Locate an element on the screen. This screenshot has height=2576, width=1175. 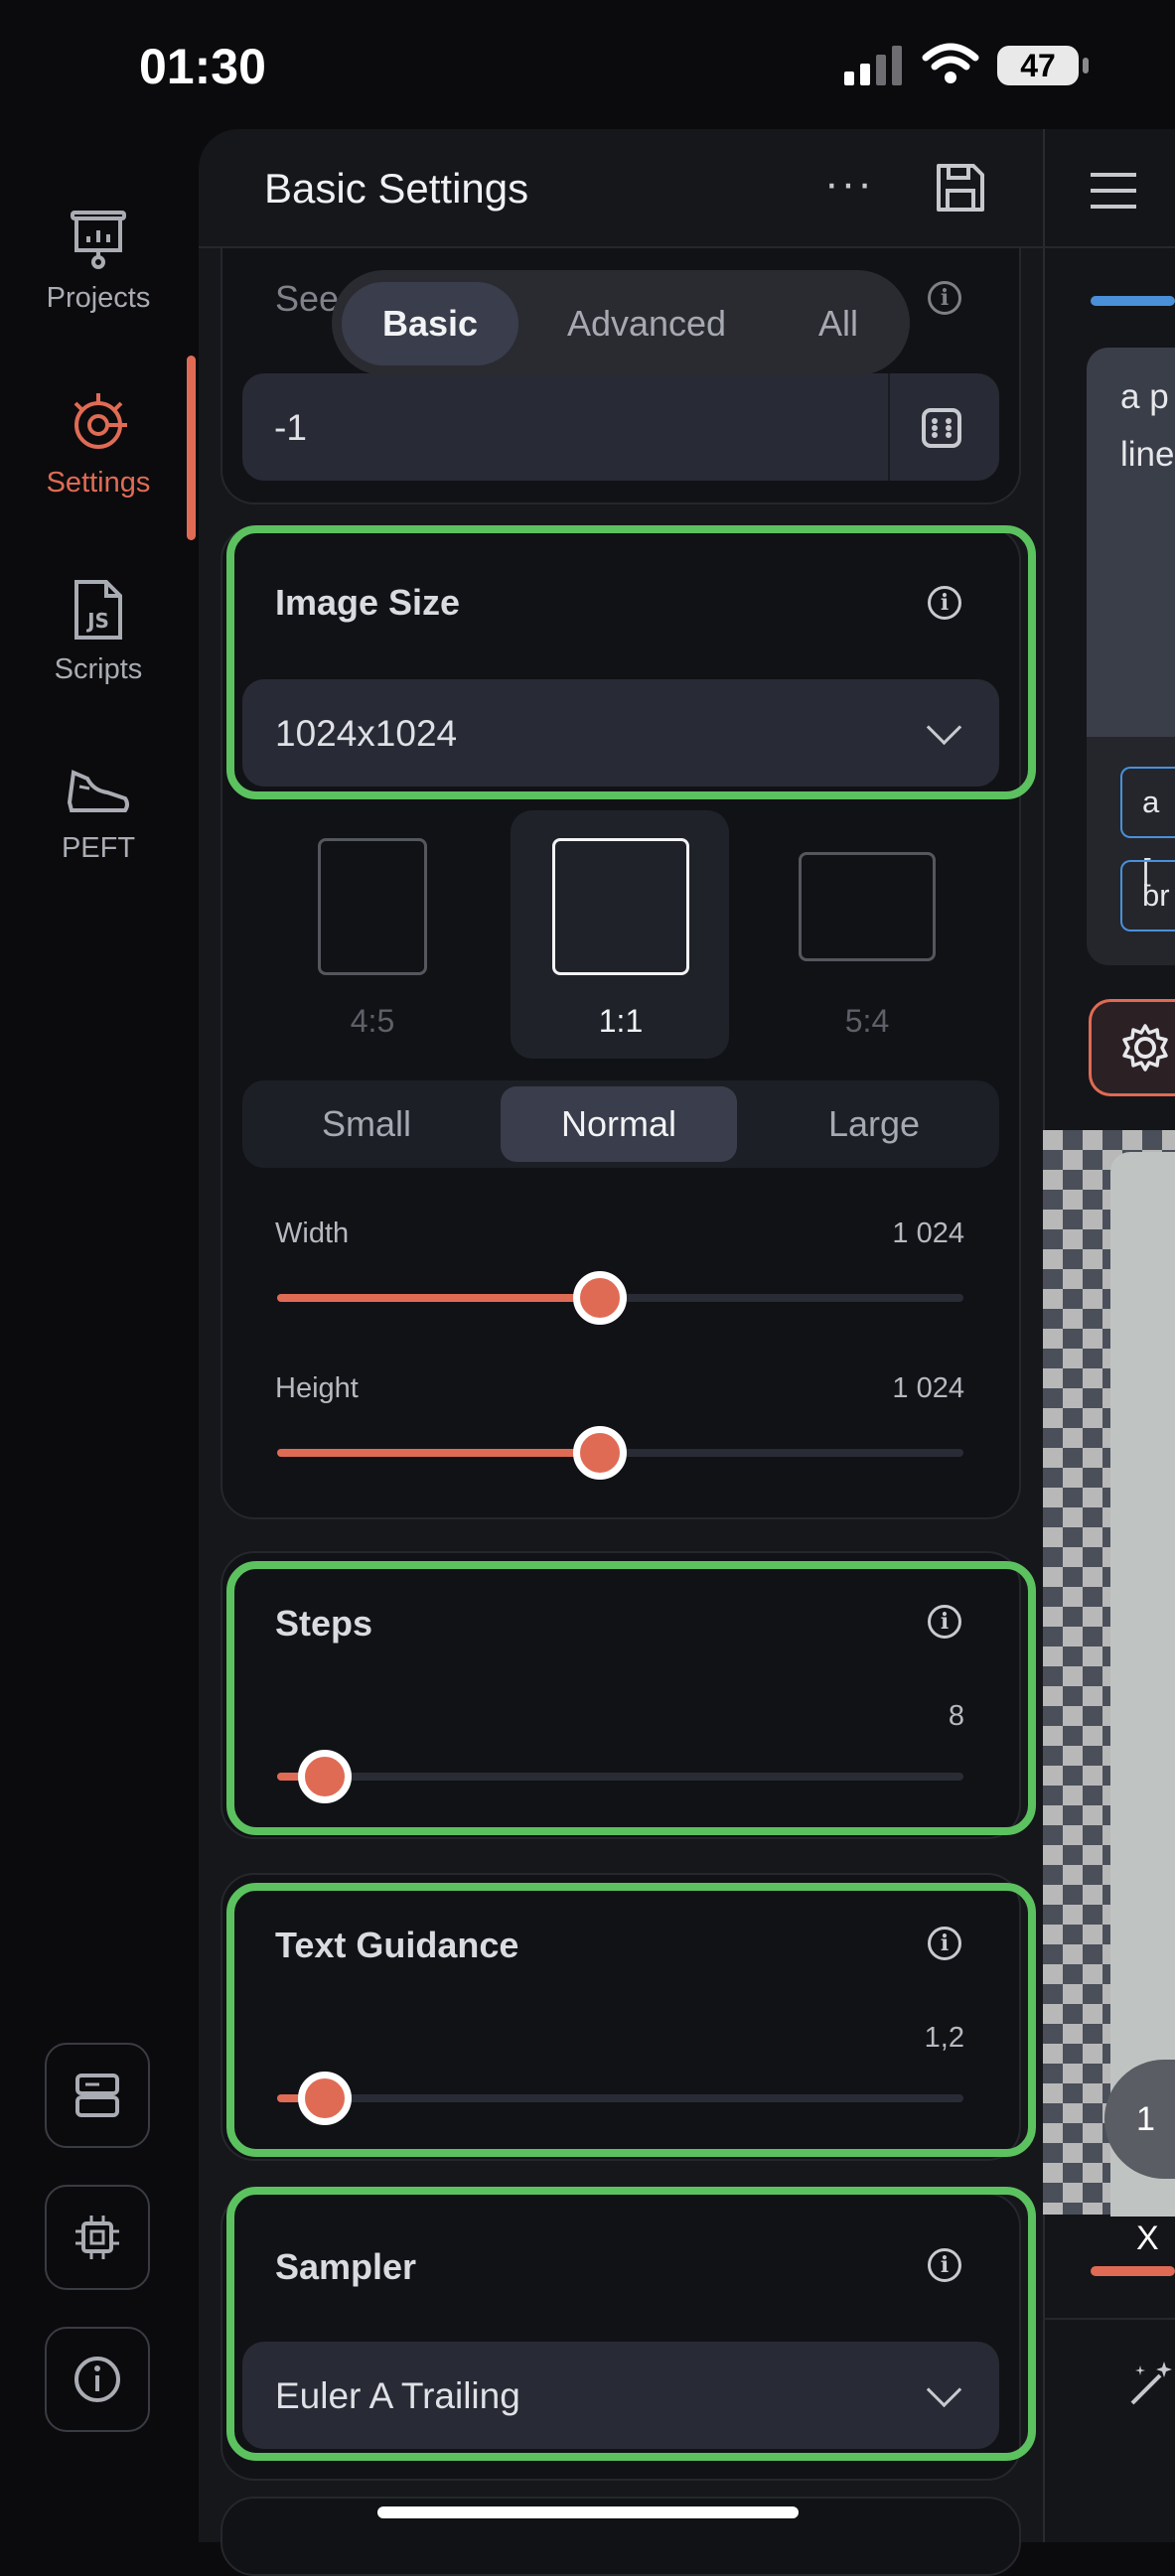
rail-item-label: Scripts is located at coordinates (98, 669).